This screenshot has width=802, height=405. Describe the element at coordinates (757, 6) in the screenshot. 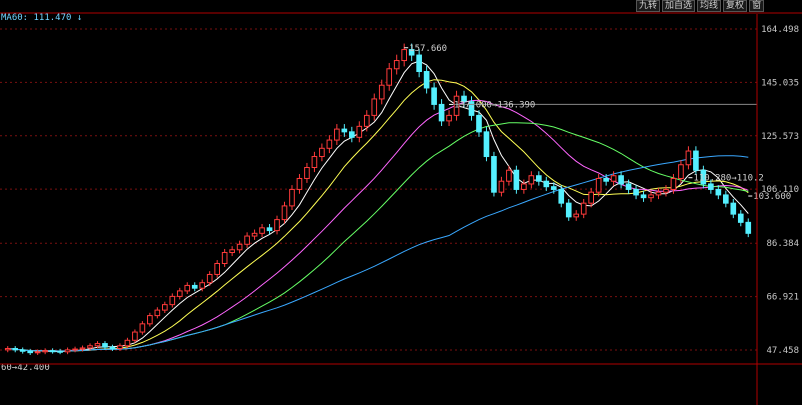

I see `window-button: 窗` at that location.